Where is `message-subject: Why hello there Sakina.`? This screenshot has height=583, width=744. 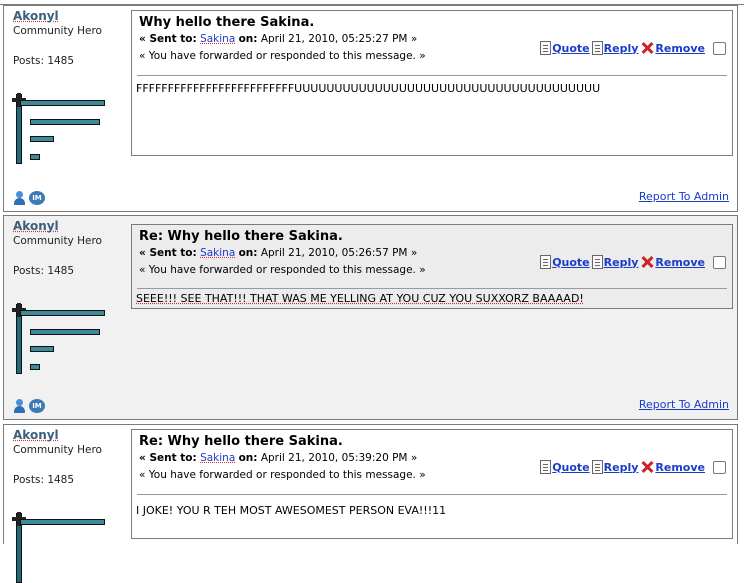
message-subject: Why hello there Sakina. is located at coordinates (227, 22).